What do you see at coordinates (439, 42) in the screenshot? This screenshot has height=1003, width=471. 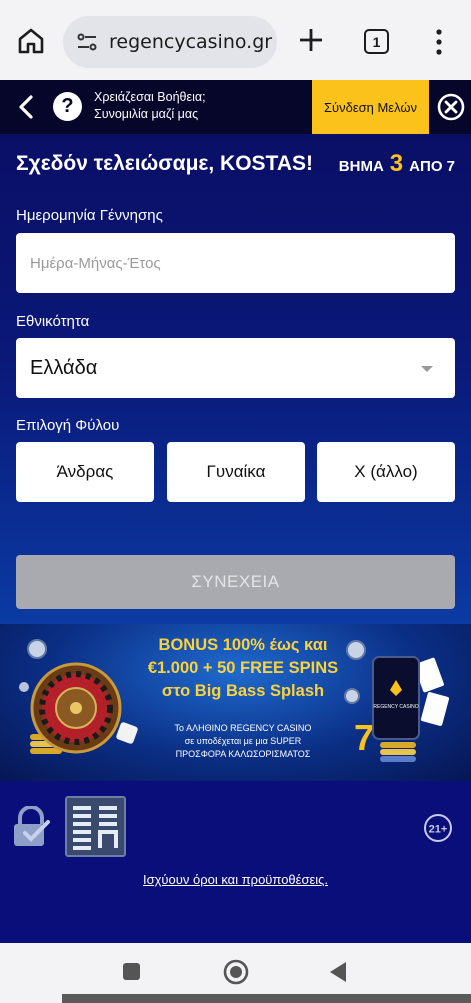 I see `more-menu-icon` at bounding box center [439, 42].